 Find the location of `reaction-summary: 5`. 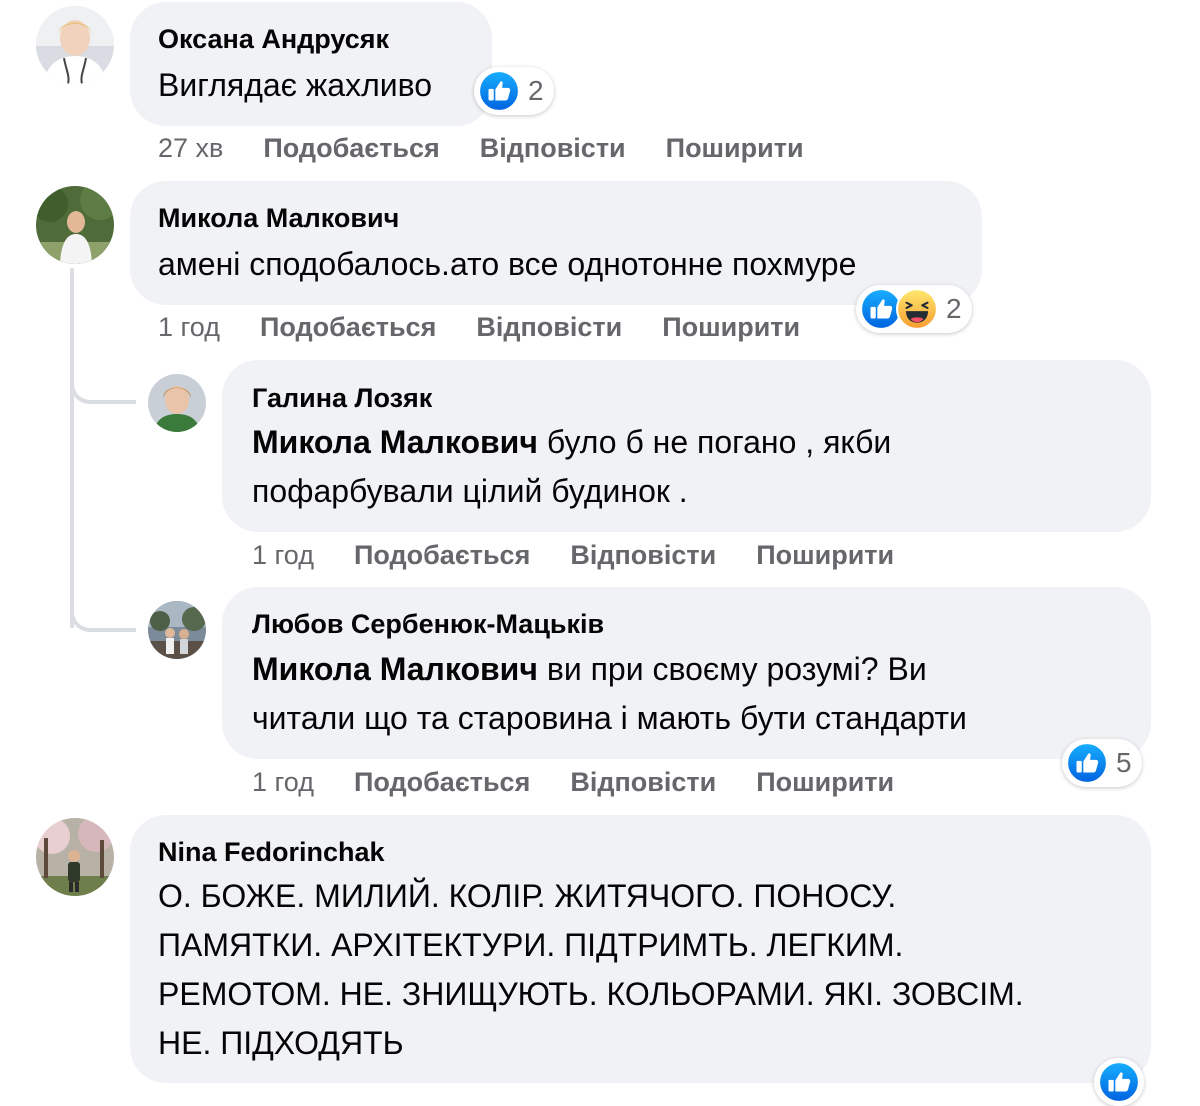

reaction-summary: 5 is located at coordinates (1102, 763).